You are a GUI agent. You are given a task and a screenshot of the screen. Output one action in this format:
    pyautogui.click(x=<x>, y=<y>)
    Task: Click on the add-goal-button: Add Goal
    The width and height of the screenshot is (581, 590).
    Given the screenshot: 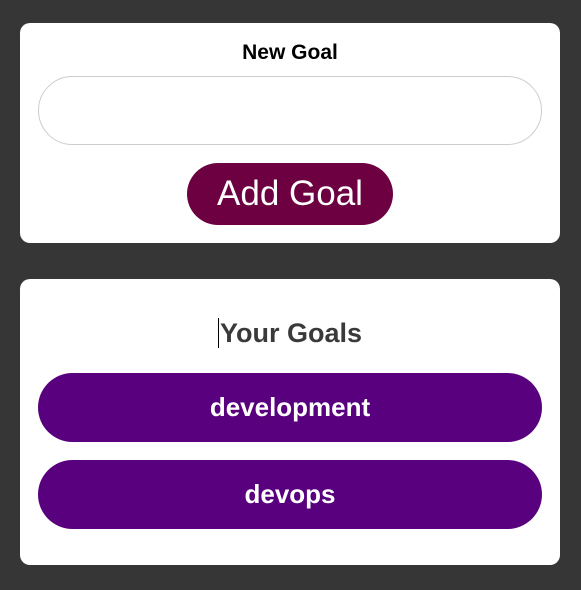 What is the action you would take?
    pyautogui.click(x=290, y=194)
    